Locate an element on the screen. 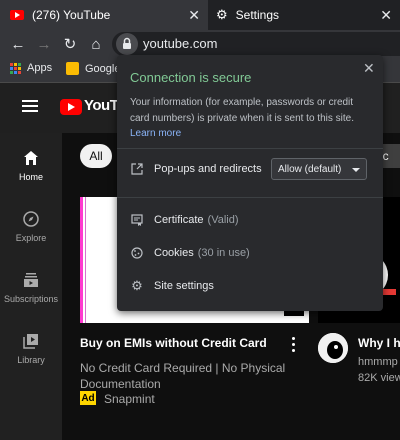 The image size is (400, 440). bookmark-label: Google is located at coordinates (103, 68).